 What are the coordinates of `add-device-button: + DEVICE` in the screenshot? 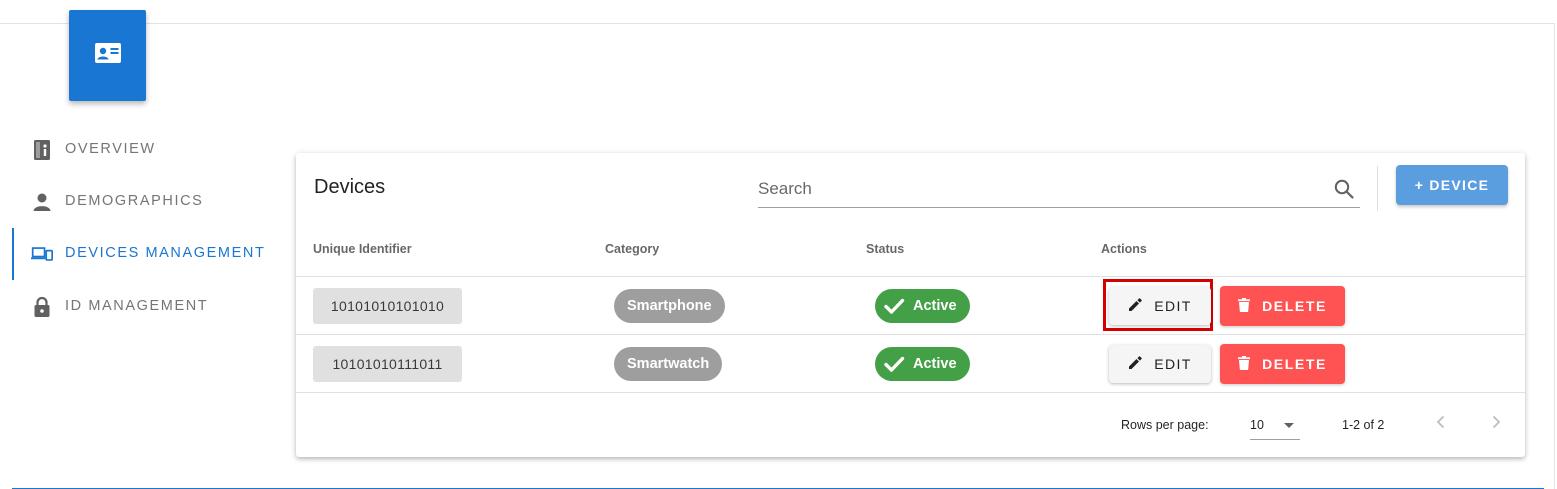 It's located at (1452, 185).